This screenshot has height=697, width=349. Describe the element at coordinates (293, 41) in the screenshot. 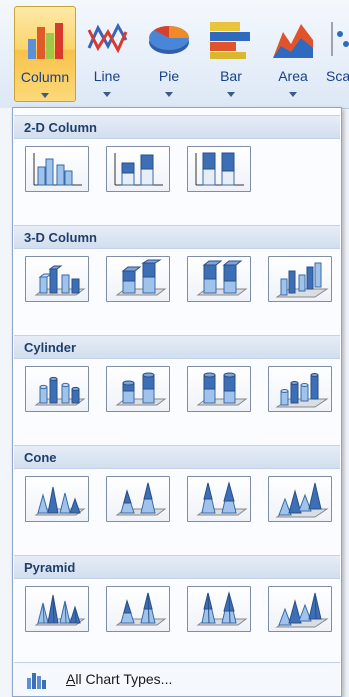

I see `area-chart-icon` at that location.